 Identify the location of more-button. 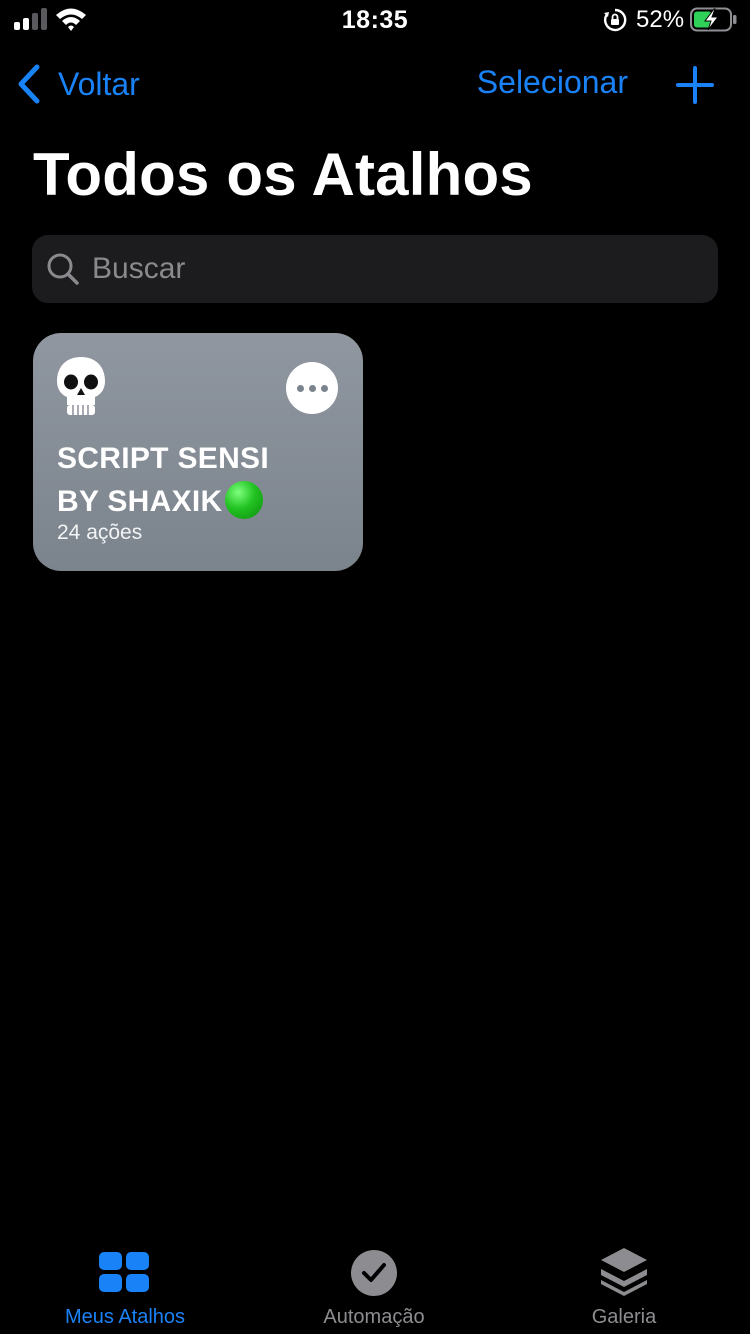
(312, 388).